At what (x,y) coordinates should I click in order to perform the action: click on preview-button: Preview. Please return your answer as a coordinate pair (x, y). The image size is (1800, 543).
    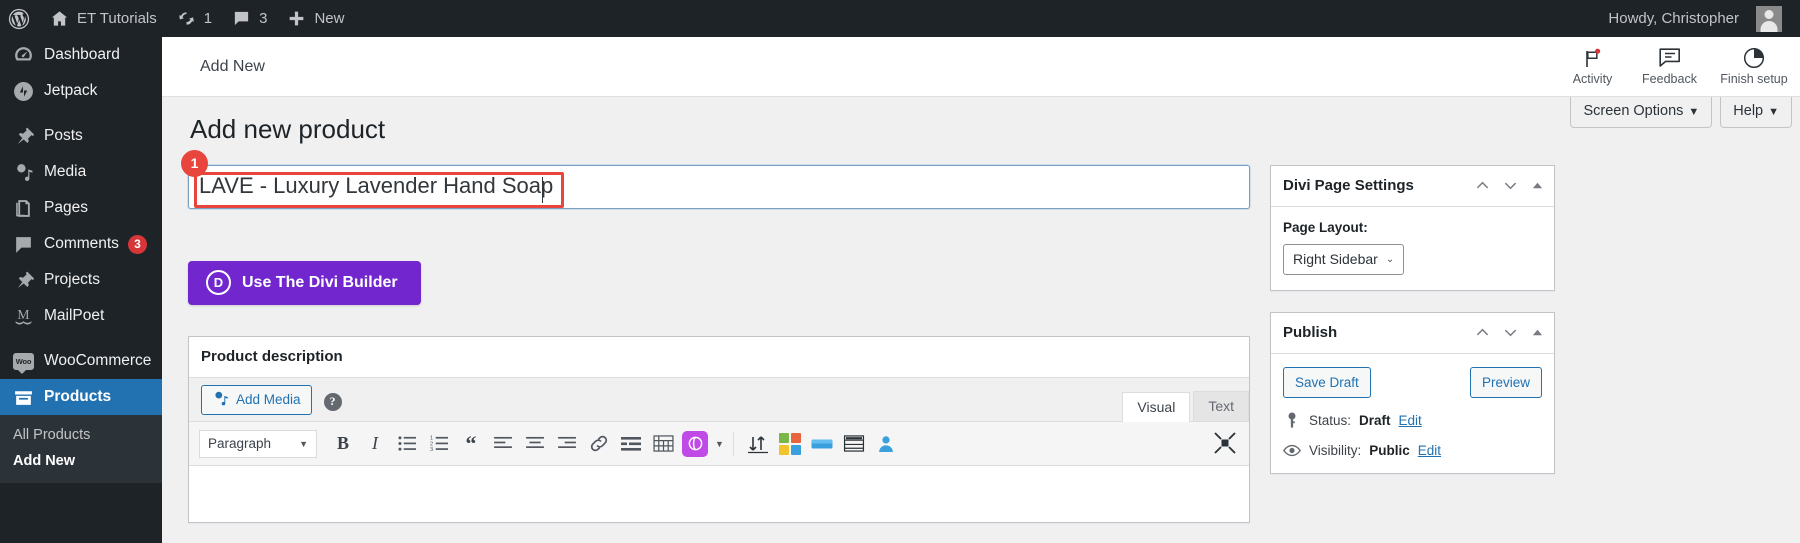
    Looking at the image, I should click on (1505, 382).